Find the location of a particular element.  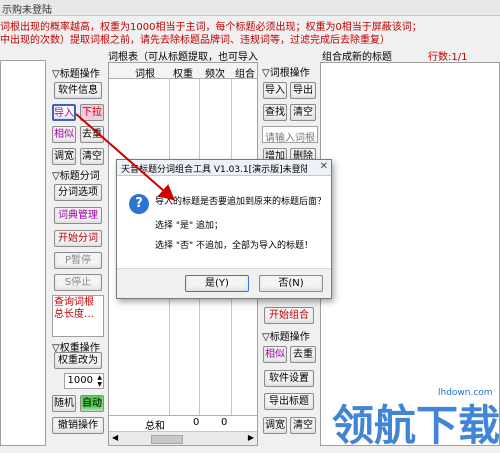

dialog-no-explain: 选择 "否" 不追加，全部为导入的标题！ is located at coordinates (234, 246).